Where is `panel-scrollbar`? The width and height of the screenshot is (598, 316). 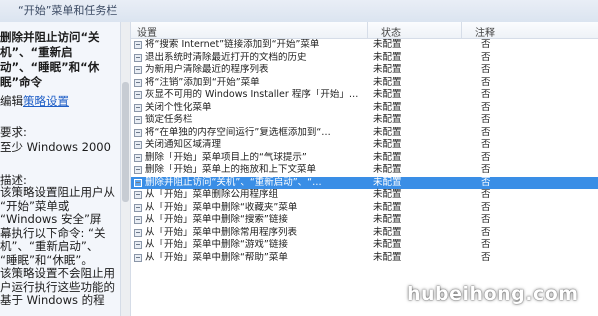 panel-scrollbar is located at coordinates (126, 169).